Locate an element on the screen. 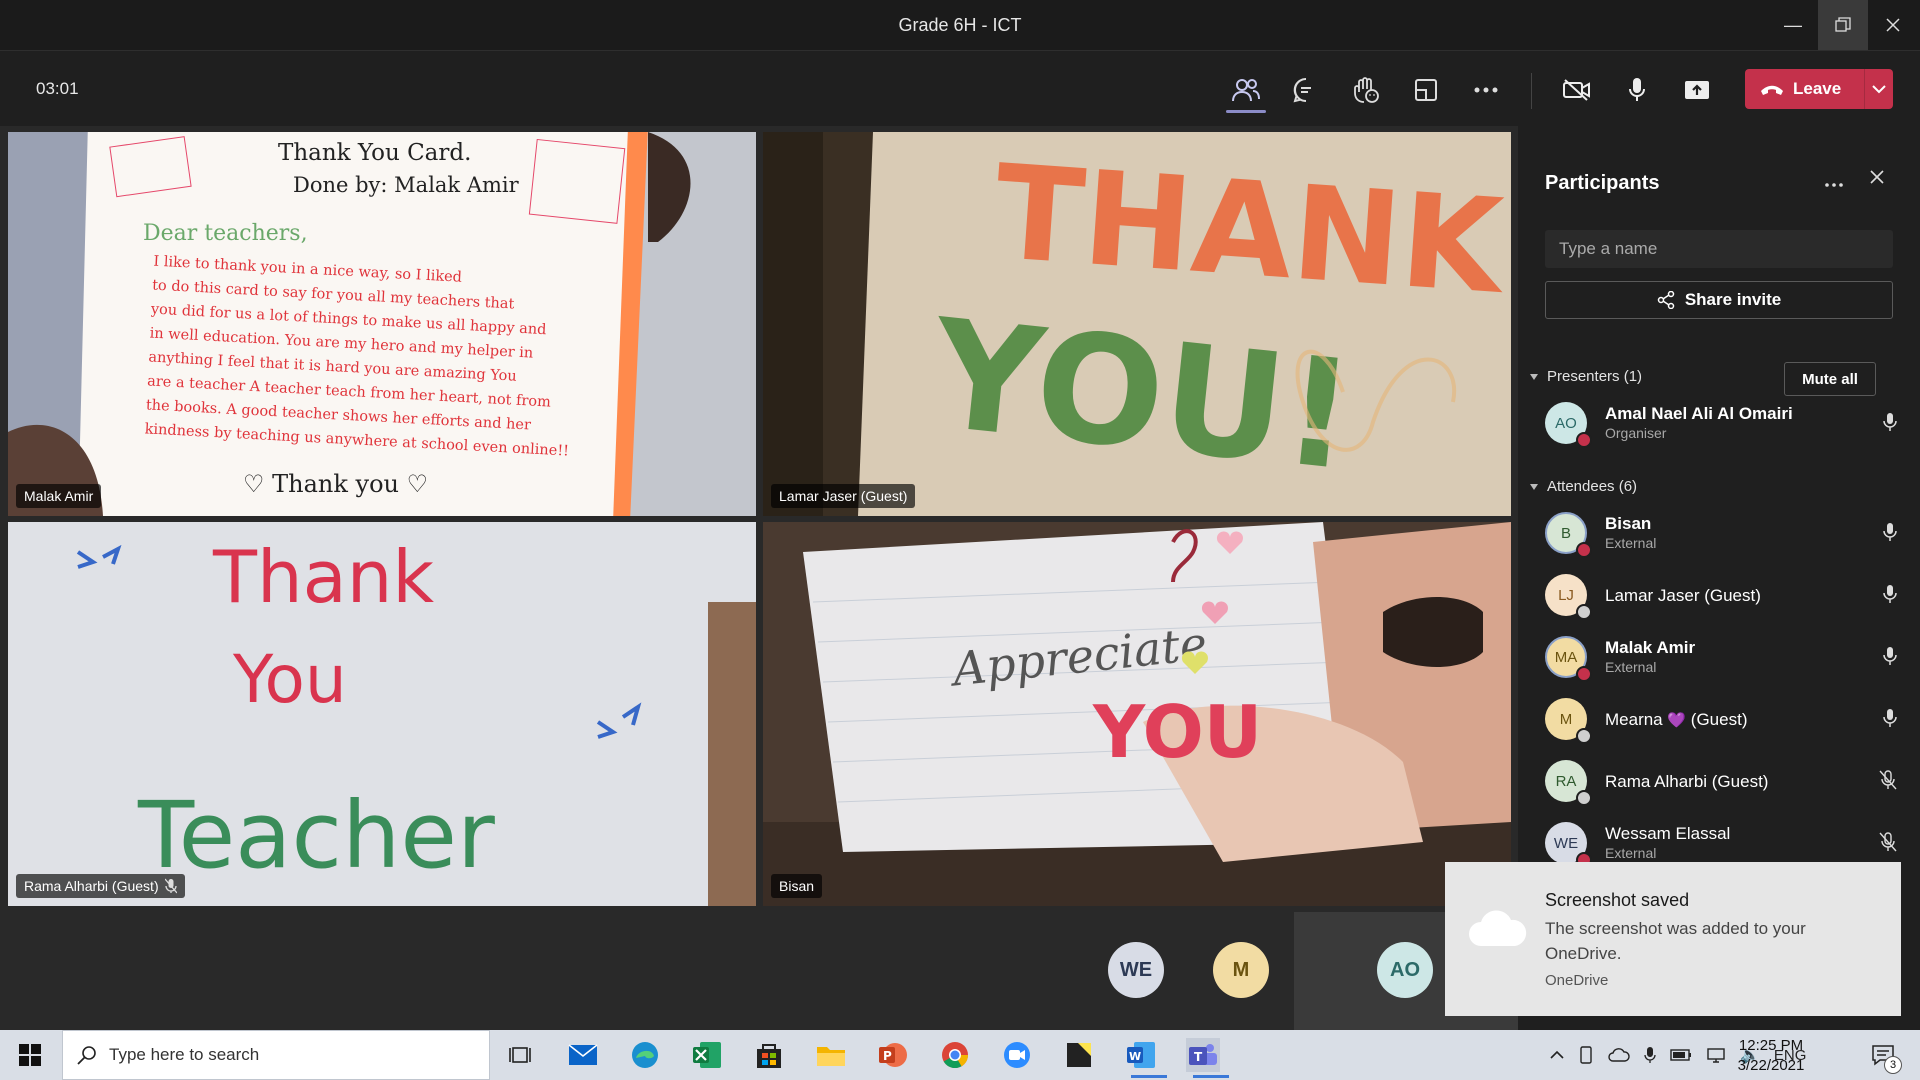  word-icon: W is located at coordinates (1141, 1055).